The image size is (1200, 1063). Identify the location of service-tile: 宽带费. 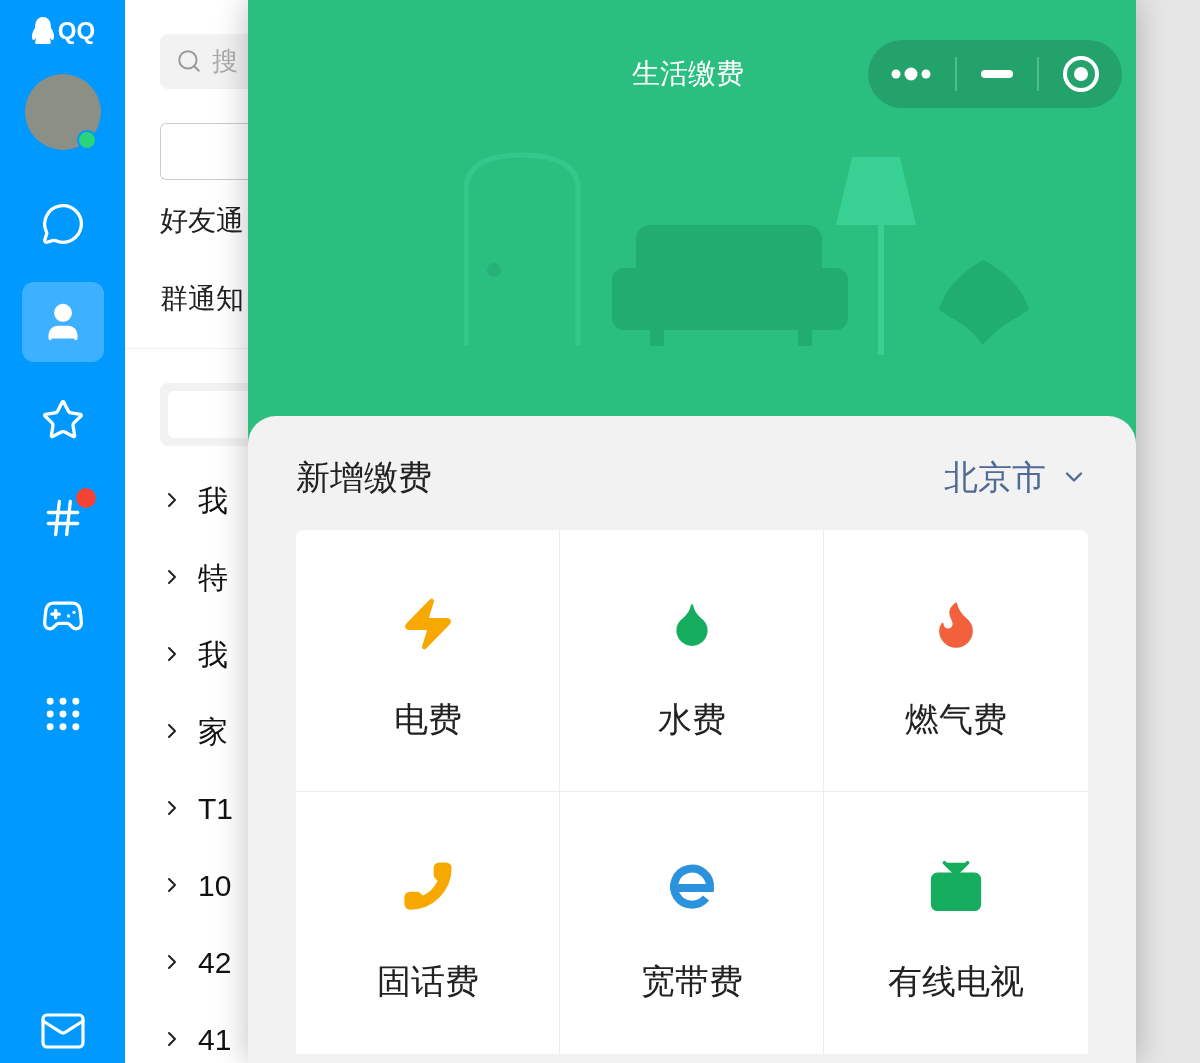
(692, 923).